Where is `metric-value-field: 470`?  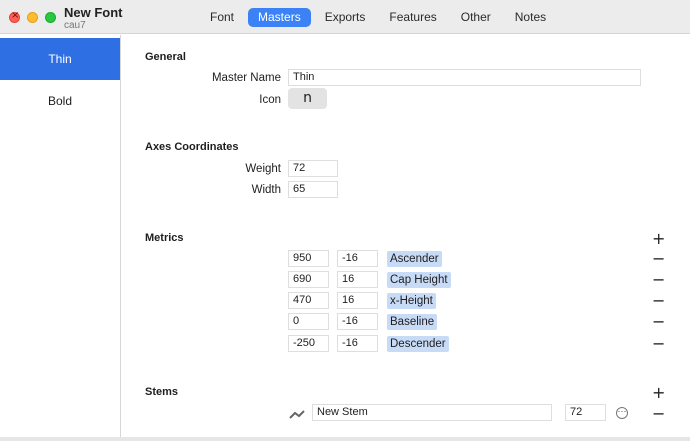
metric-value-field: 470 is located at coordinates (308, 300).